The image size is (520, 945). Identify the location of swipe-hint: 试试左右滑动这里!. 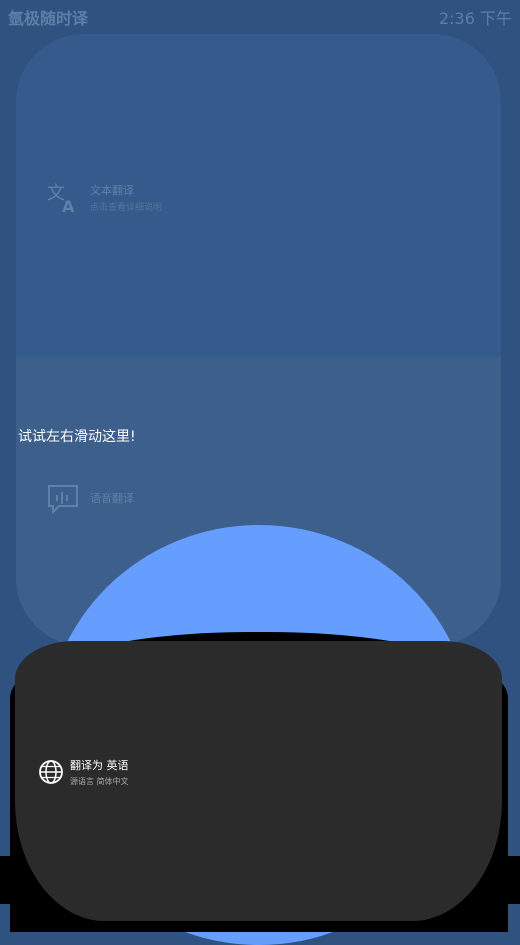
(77, 437).